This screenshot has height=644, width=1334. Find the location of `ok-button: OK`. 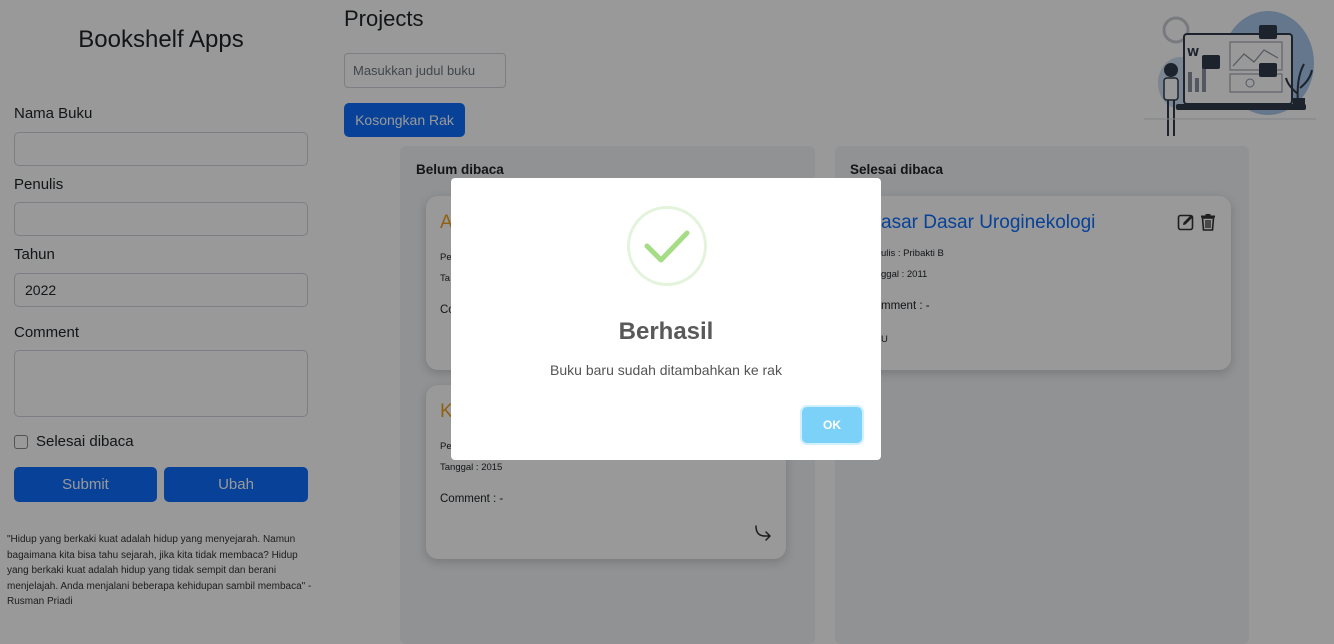

ok-button: OK is located at coordinates (832, 425).